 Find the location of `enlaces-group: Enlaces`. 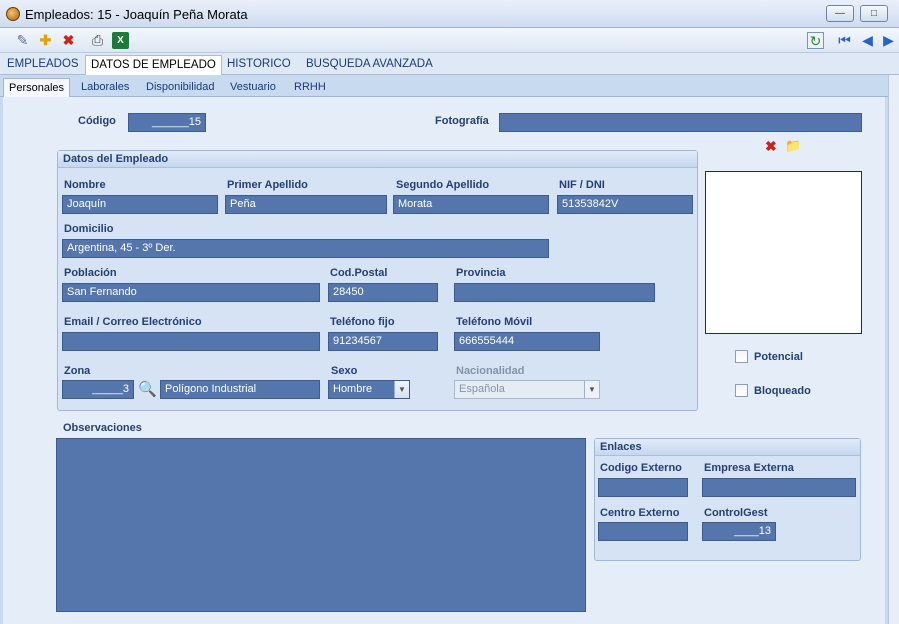

enlaces-group: Enlaces is located at coordinates (727, 499).